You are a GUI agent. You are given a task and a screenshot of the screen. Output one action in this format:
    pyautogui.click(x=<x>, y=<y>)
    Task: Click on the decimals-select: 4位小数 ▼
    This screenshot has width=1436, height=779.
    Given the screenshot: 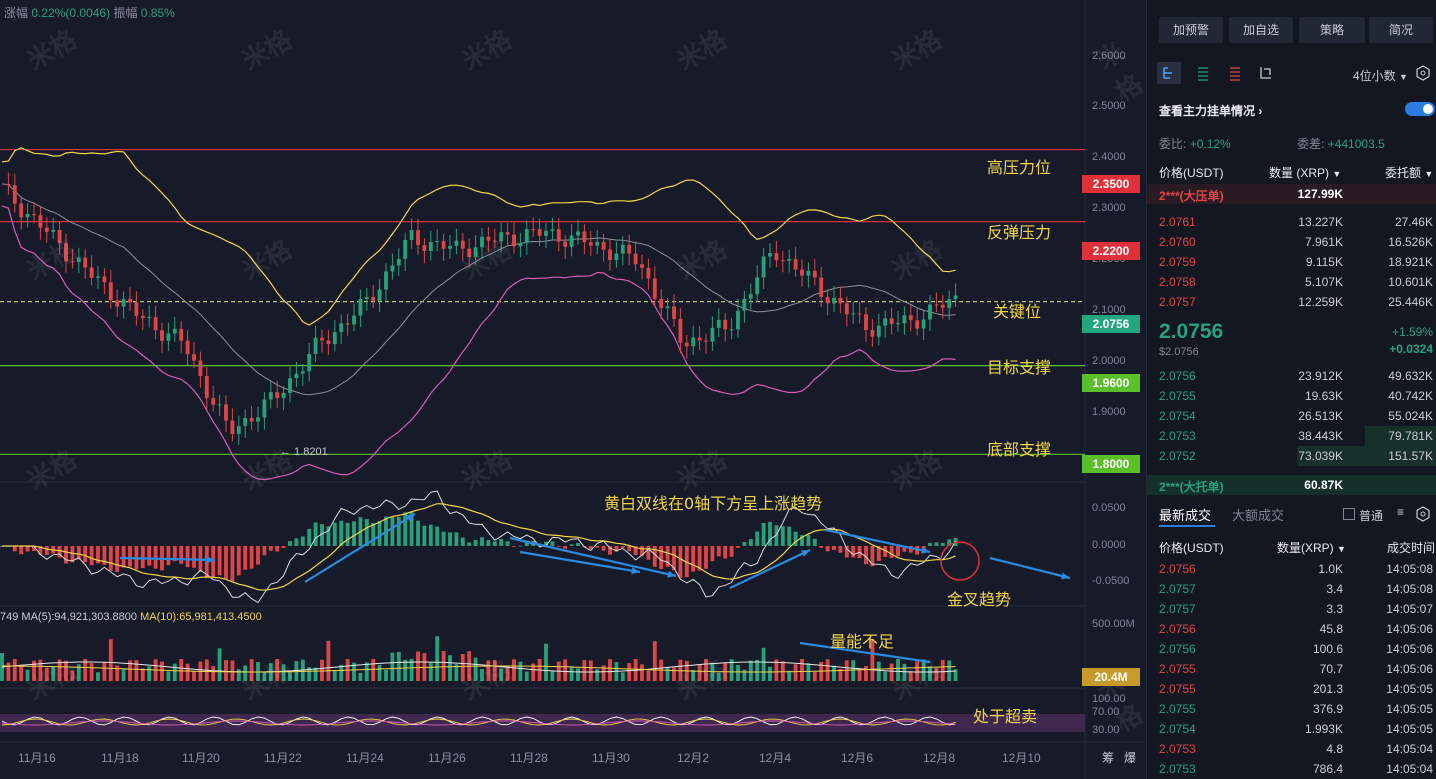 What is the action you would take?
    pyautogui.click(x=1380, y=75)
    